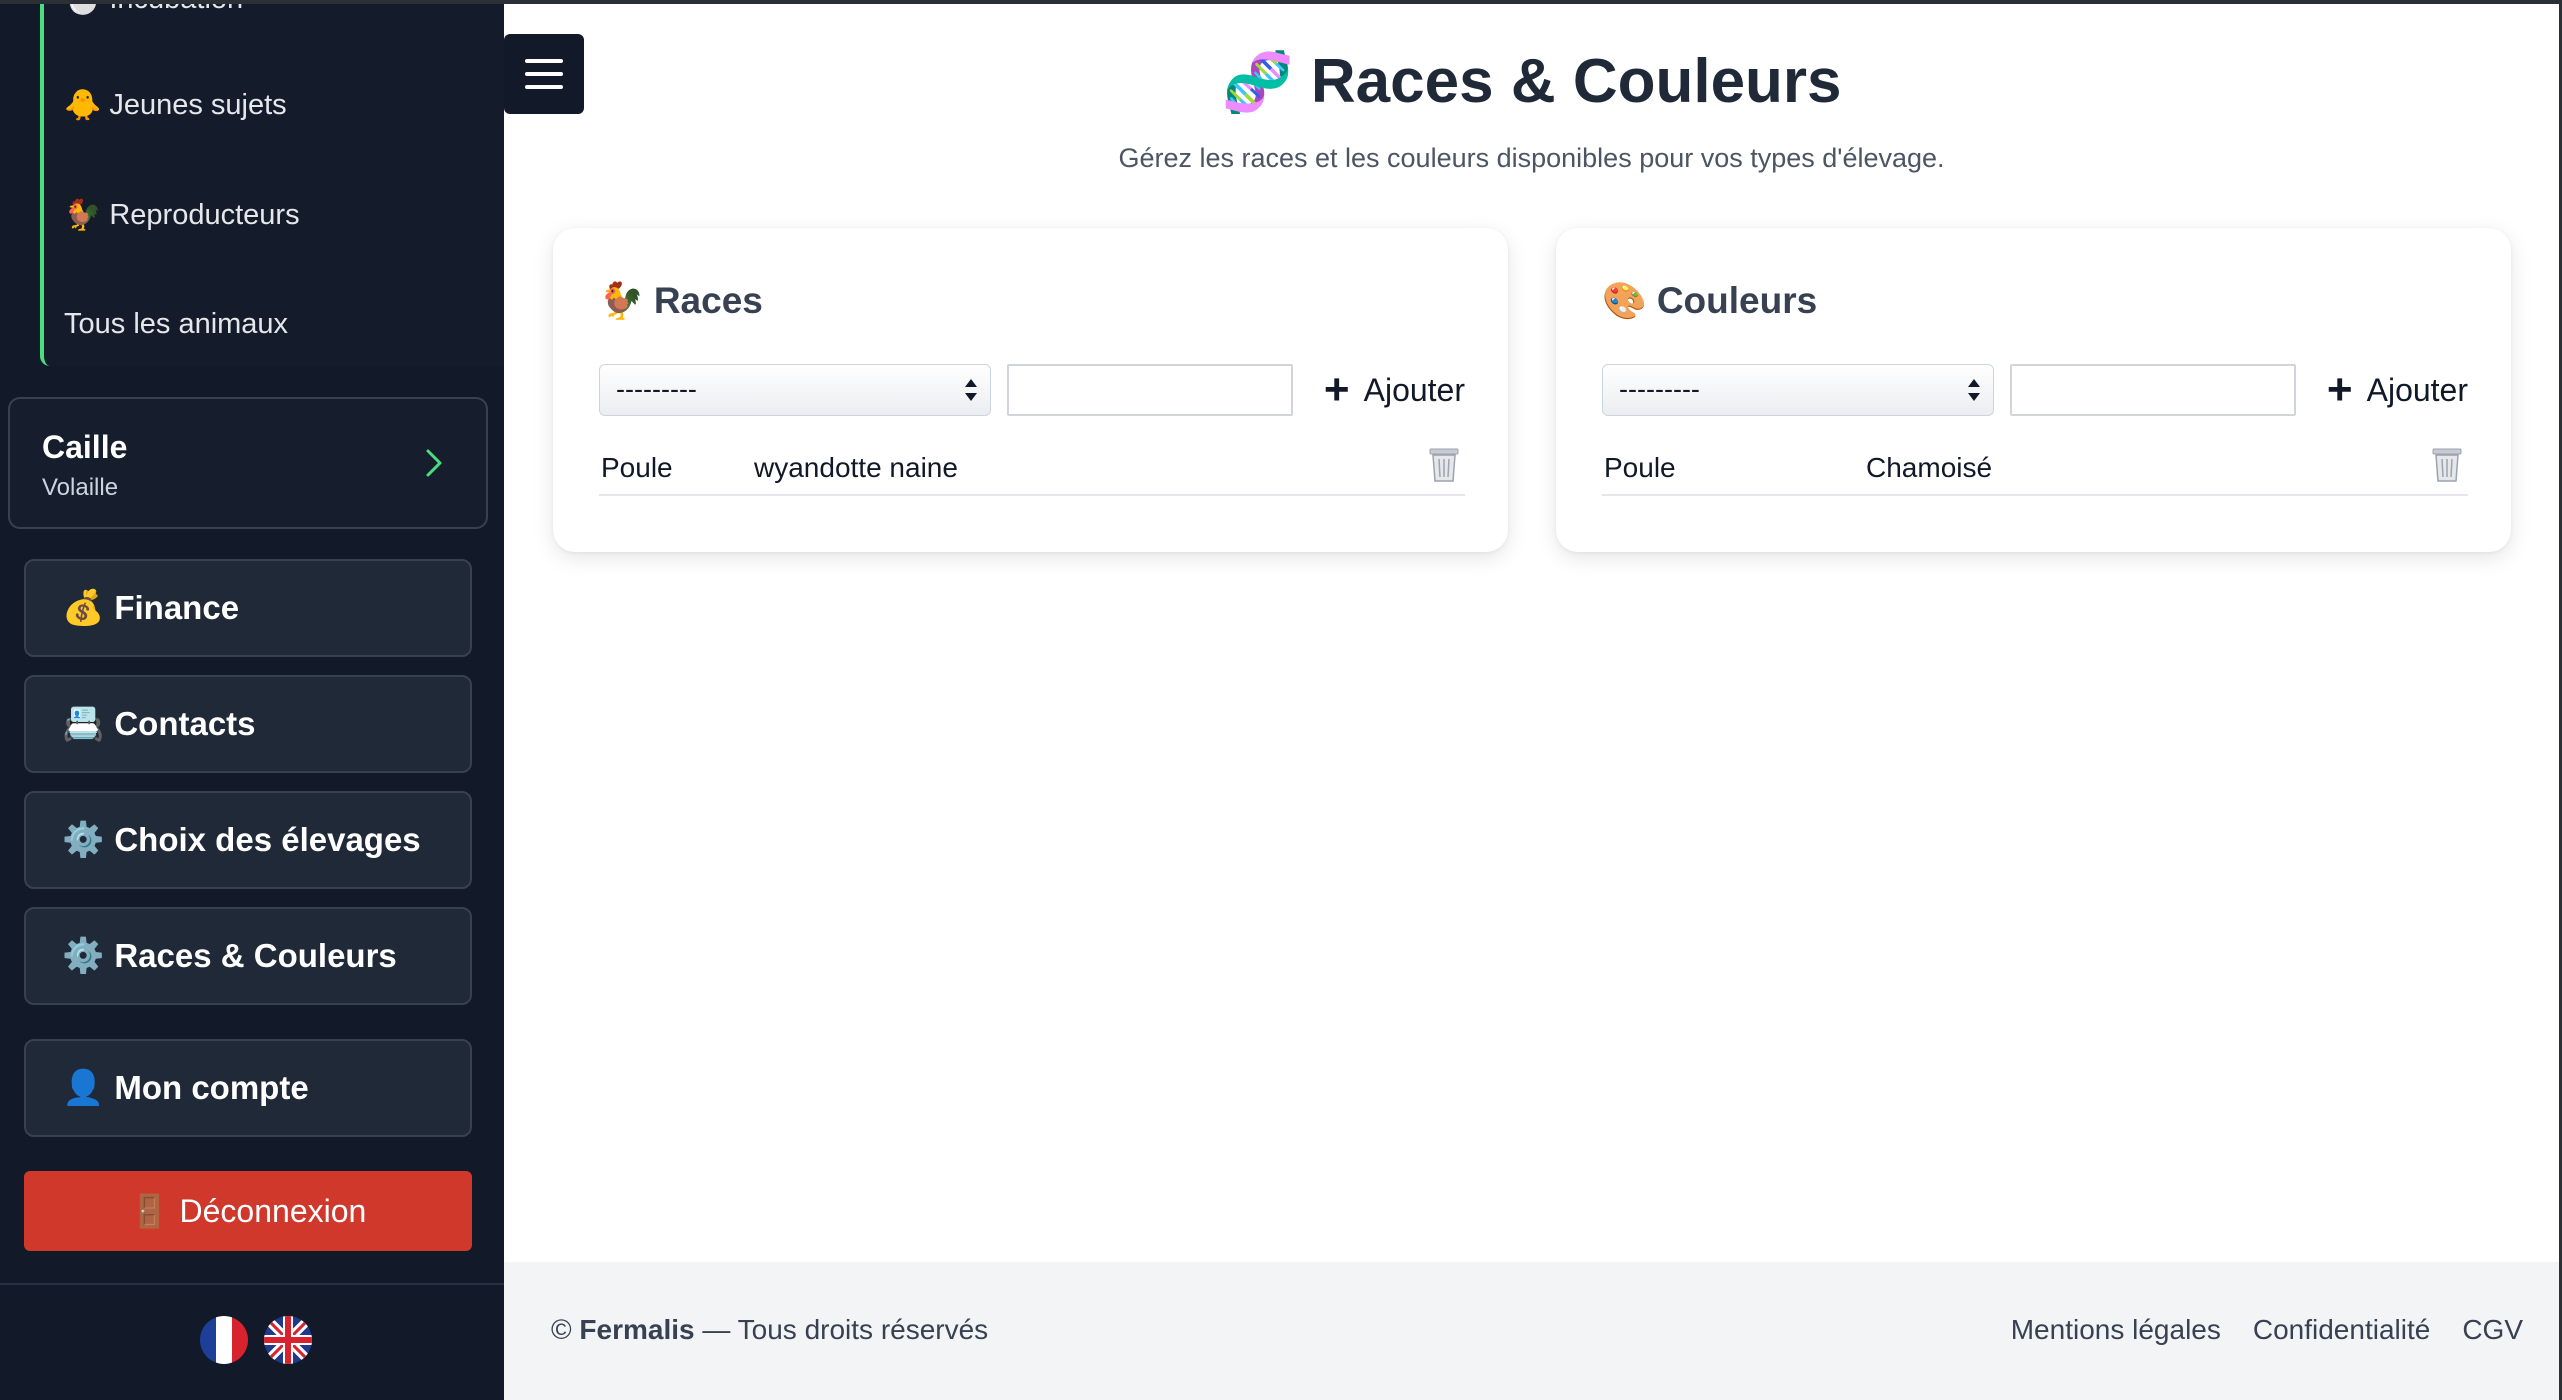 Image resolution: width=2562 pixels, height=1400 pixels. I want to click on footer-link-cgv: CGV, so click(2492, 1330).